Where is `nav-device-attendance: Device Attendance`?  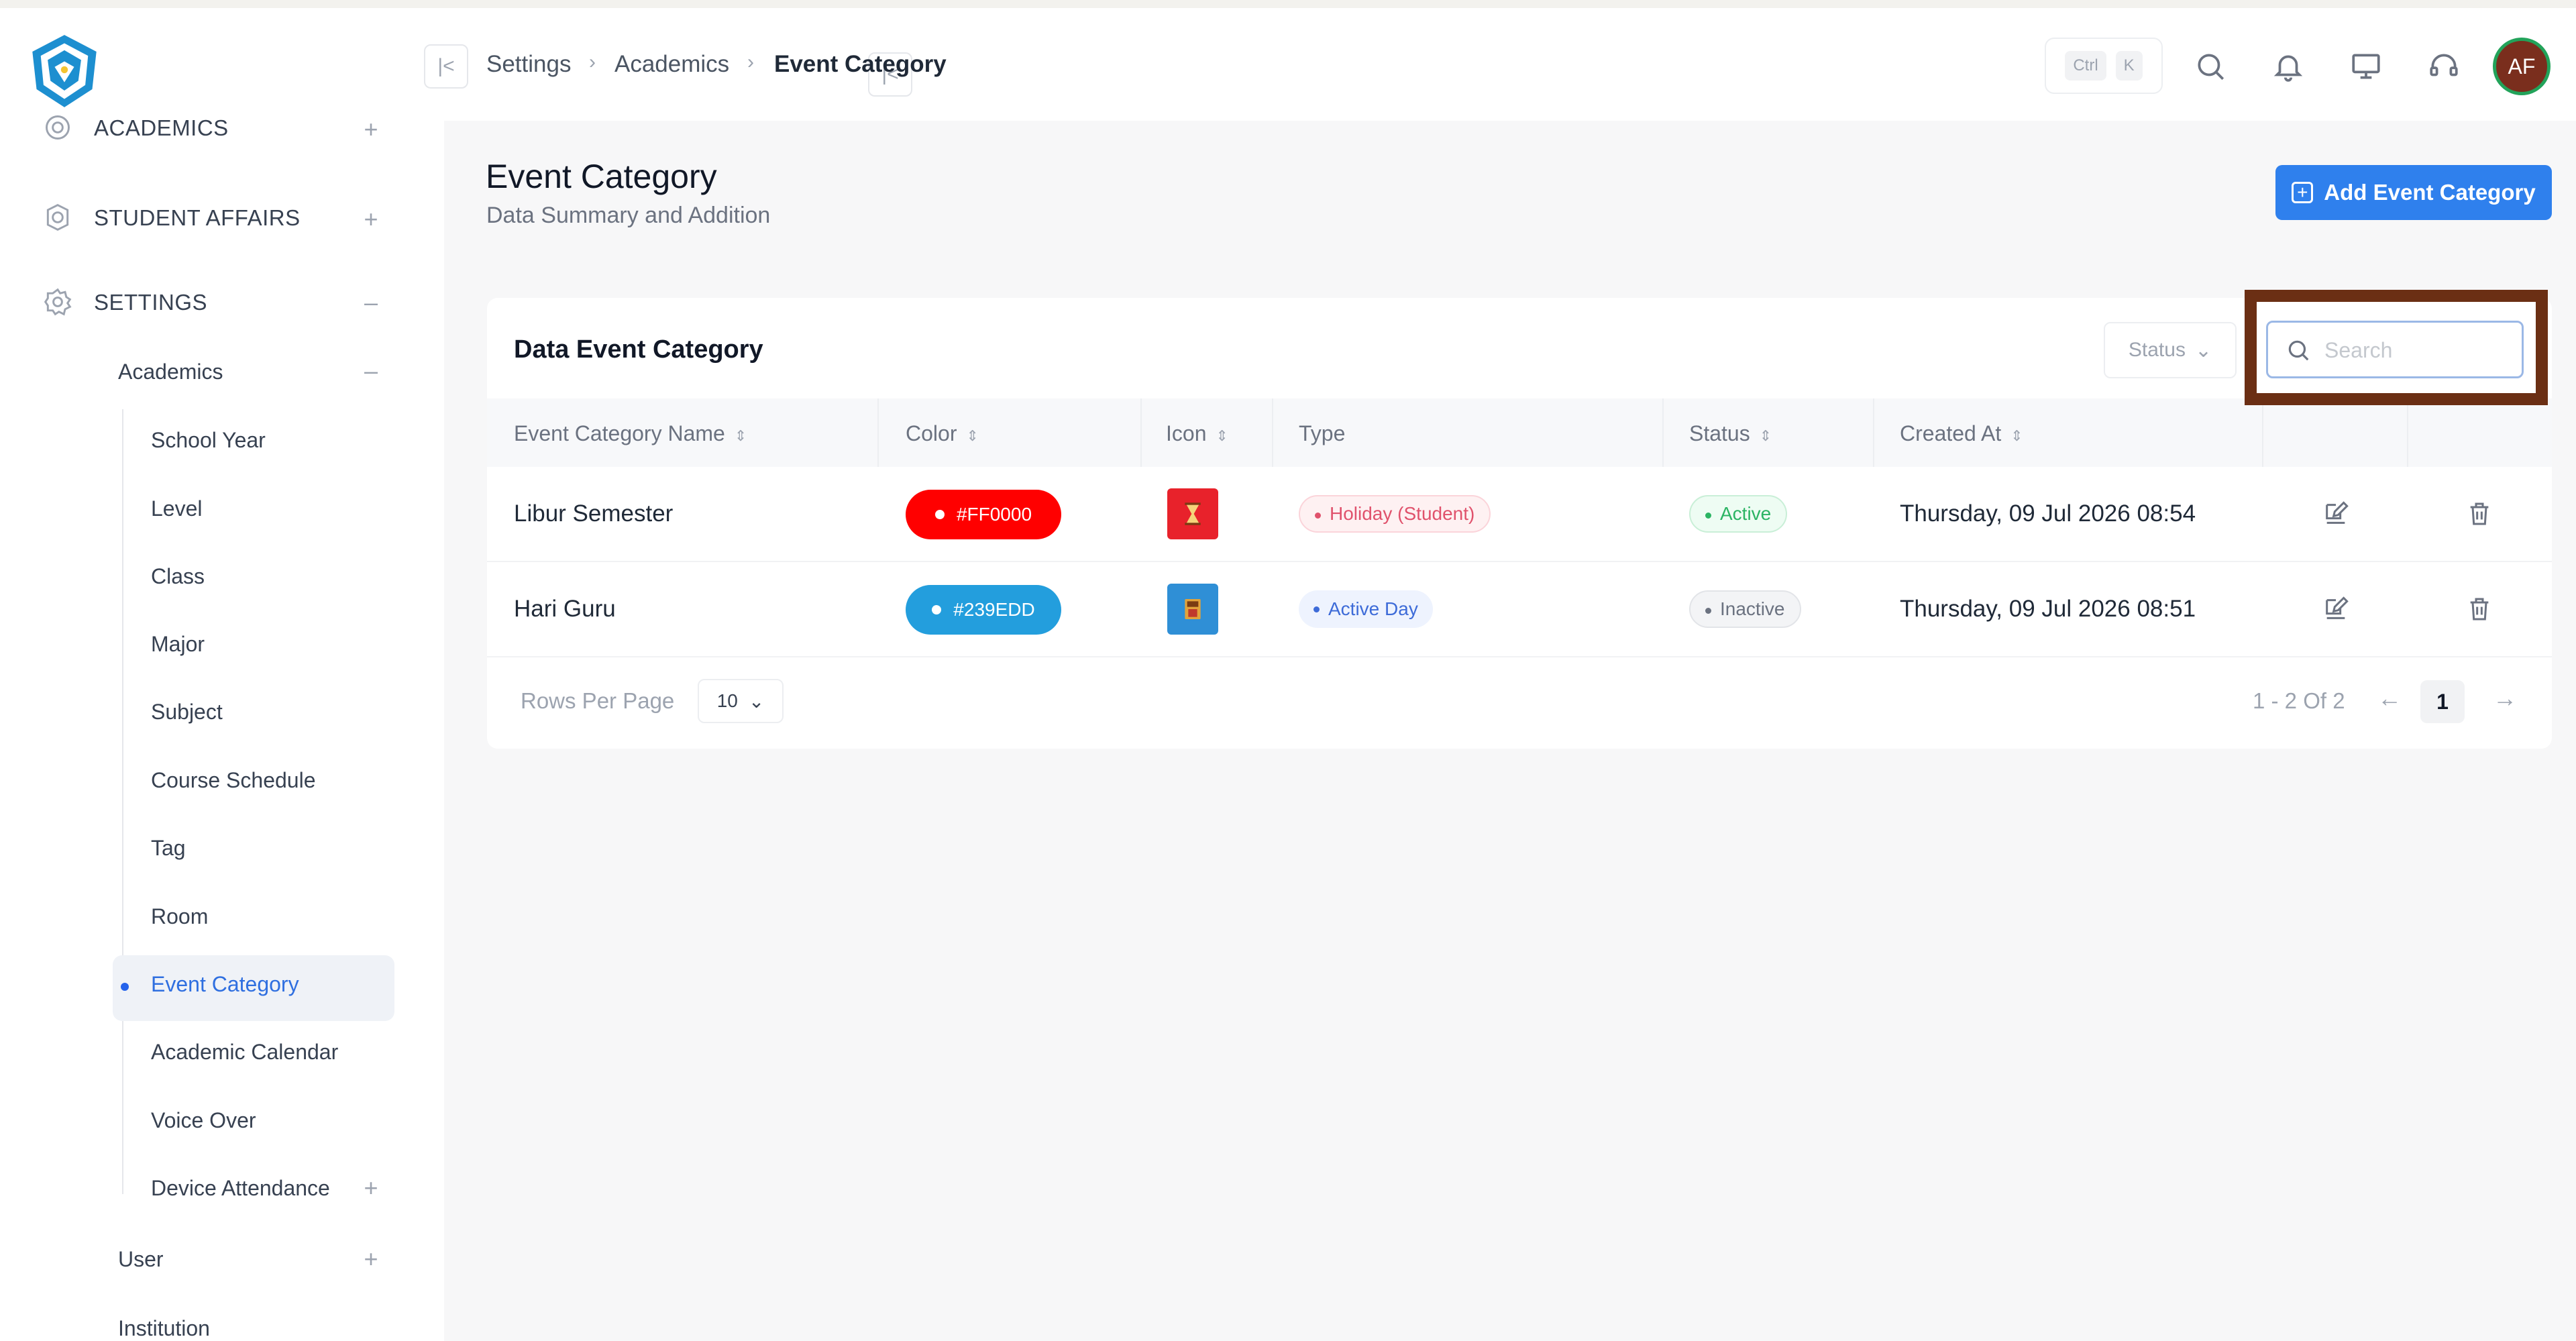 nav-device-attendance: Device Attendance is located at coordinates (240, 1188).